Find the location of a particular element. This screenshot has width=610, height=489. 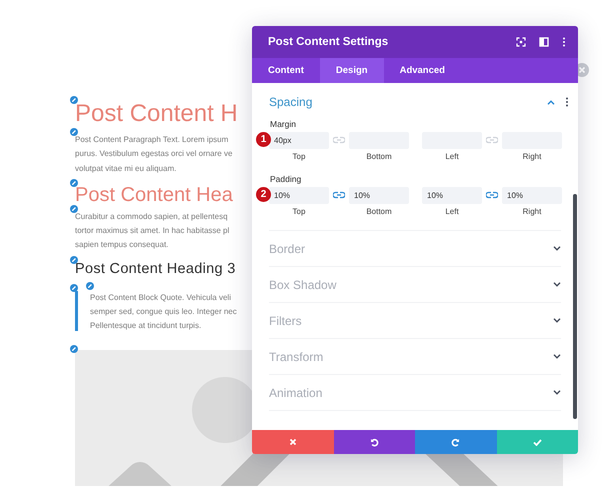

modal-title: Post Content Settings is located at coordinates (329, 42).